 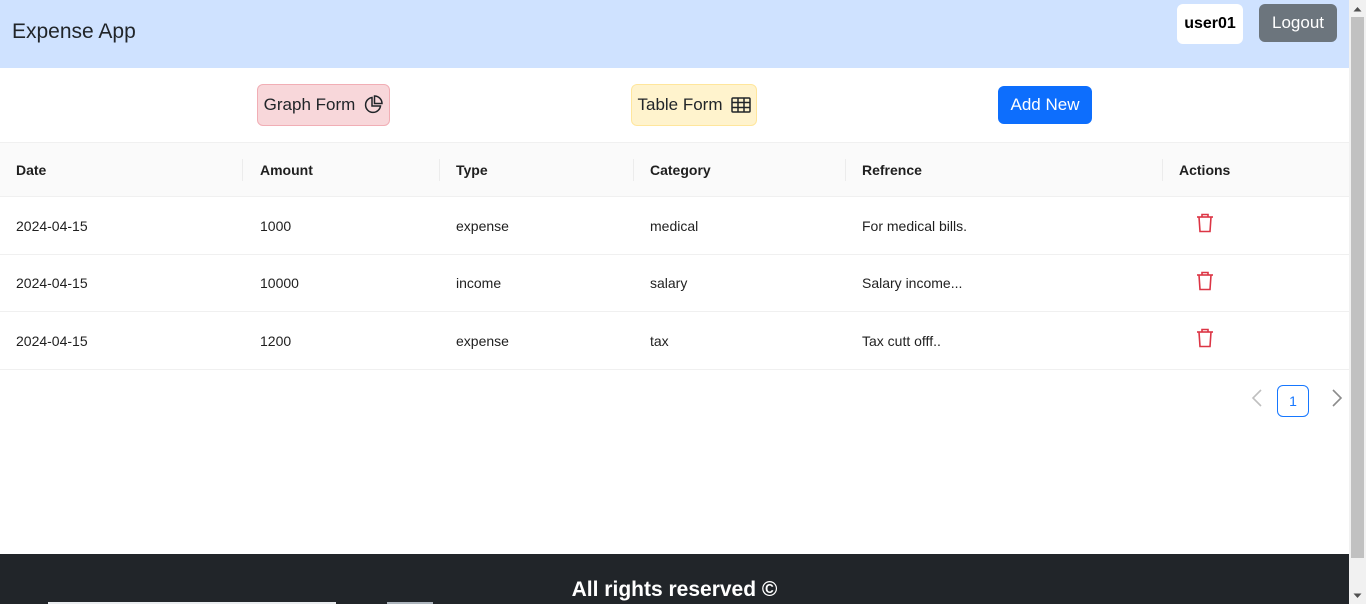 What do you see at coordinates (279, 283) in the screenshot?
I see `cell-amount: 10000` at bounding box center [279, 283].